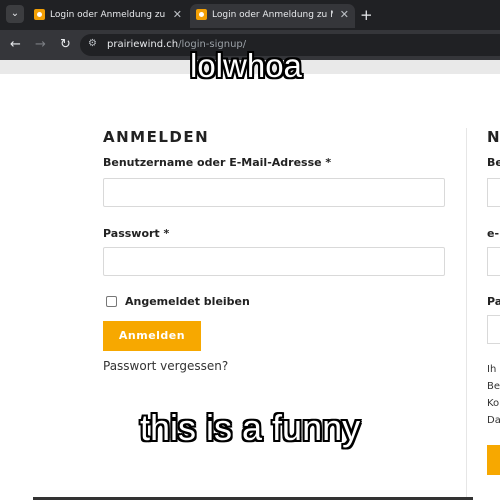  Describe the element at coordinates (65, 45) in the screenshot. I see `reload-icon: ↻` at that location.